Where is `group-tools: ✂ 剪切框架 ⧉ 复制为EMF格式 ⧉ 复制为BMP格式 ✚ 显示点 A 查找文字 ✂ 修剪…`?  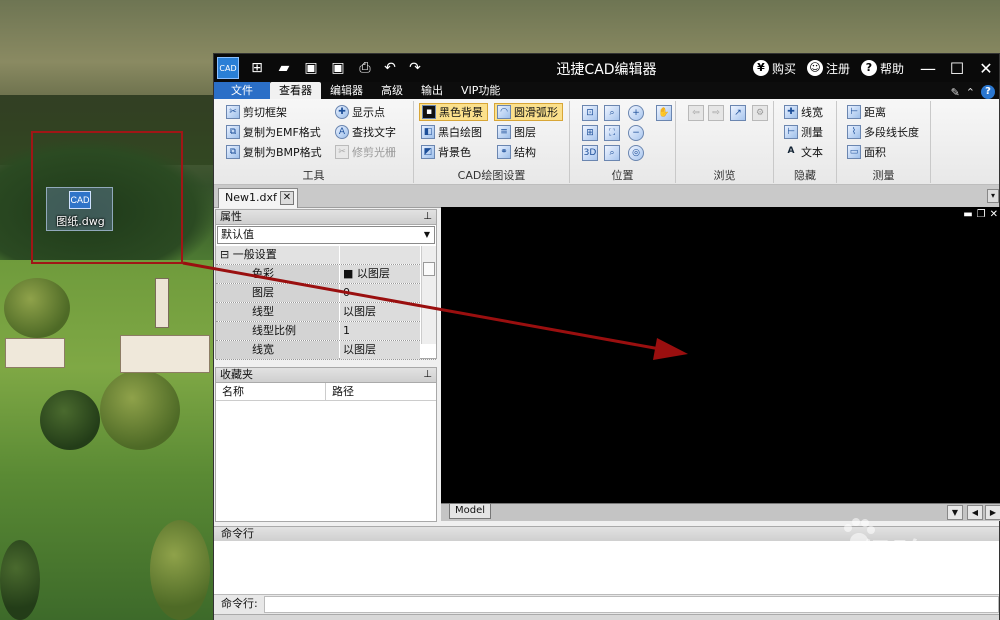
group-tools: ✂ 剪切框架 ⧉ 复制为EMF格式 ⧉ 复制为BMP格式 ✚ 显示点 A 查找文字 ✂ 修剪… is located at coordinates (314, 142).